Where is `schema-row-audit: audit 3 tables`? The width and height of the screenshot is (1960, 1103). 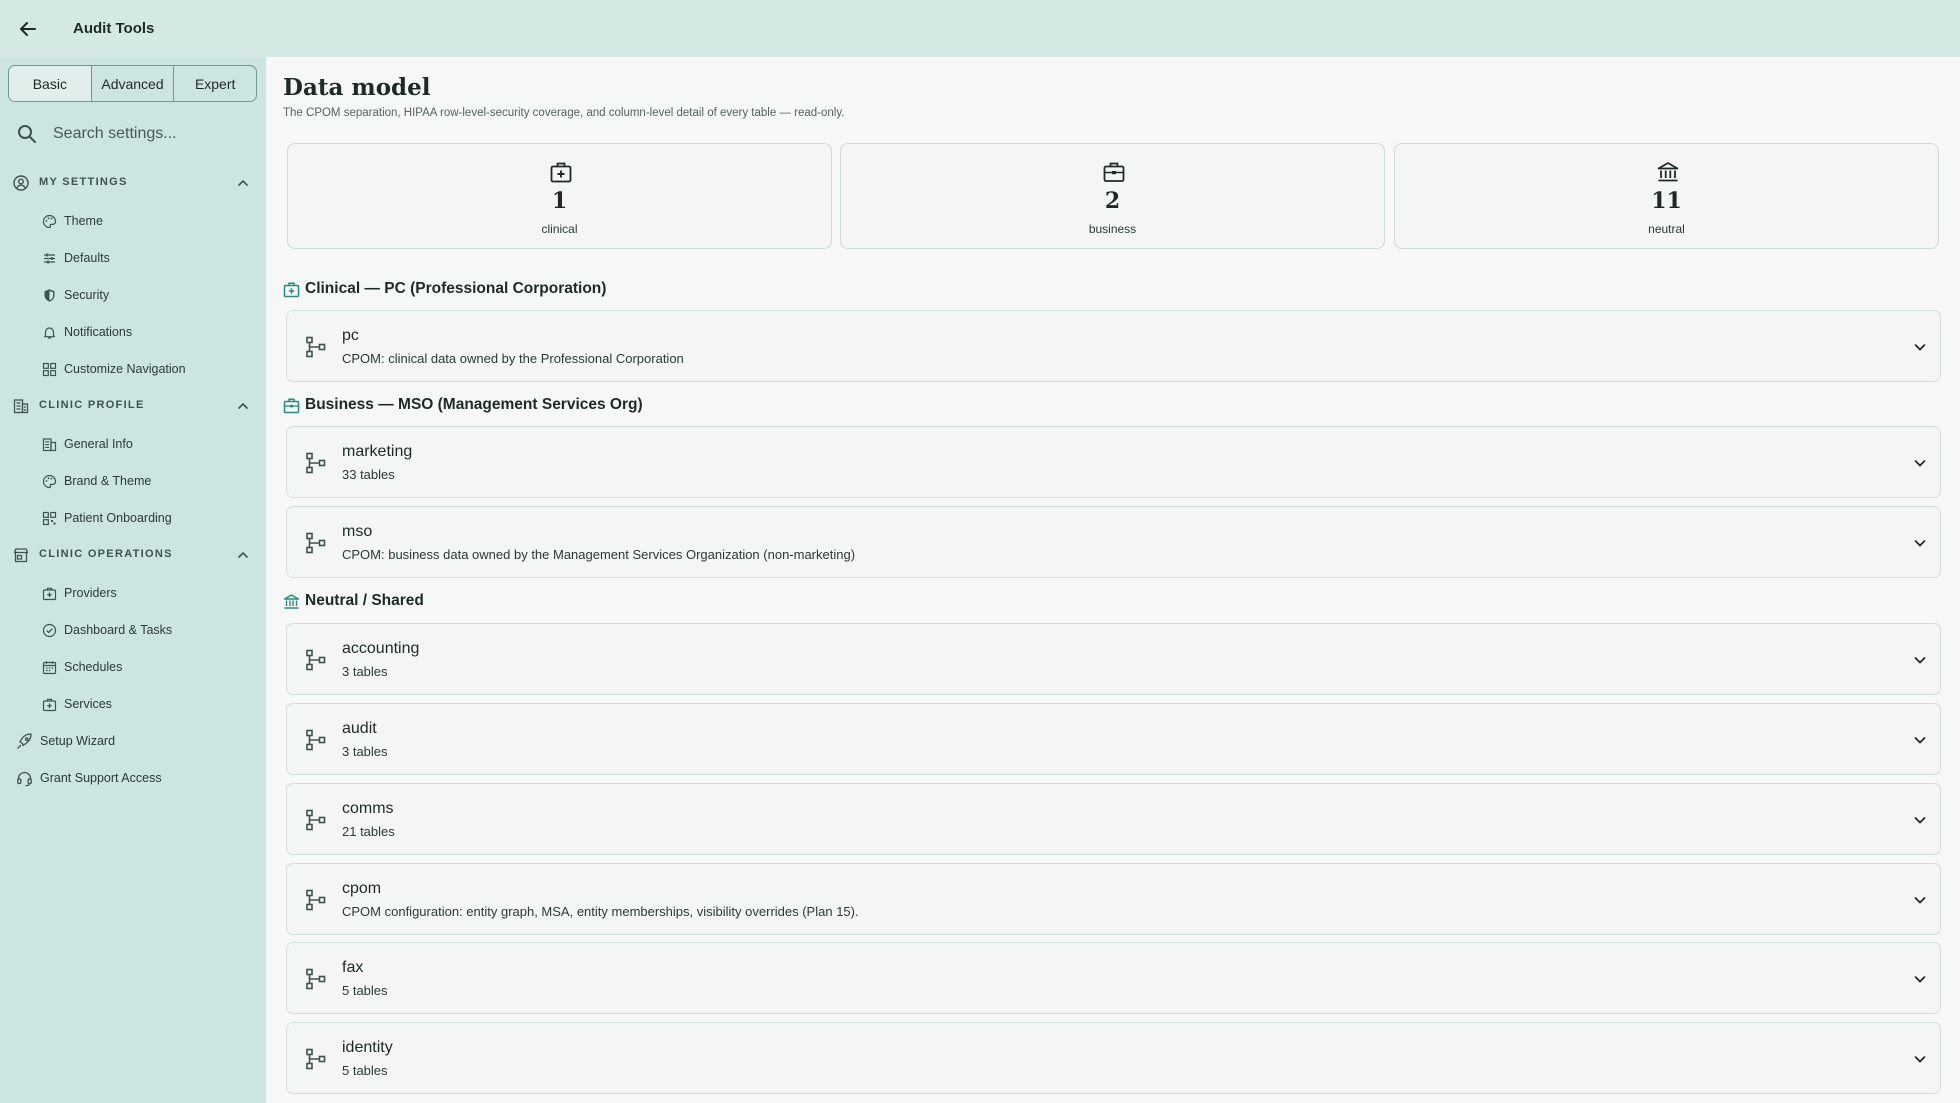 schema-row-audit: audit 3 tables is located at coordinates (1113, 739).